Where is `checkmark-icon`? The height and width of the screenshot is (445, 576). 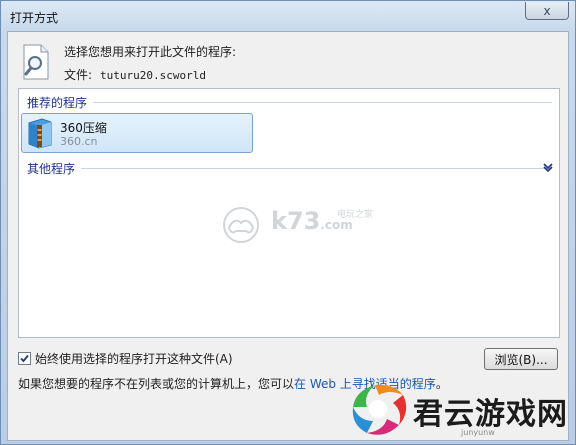
checkmark-icon is located at coordinates (24, 358).